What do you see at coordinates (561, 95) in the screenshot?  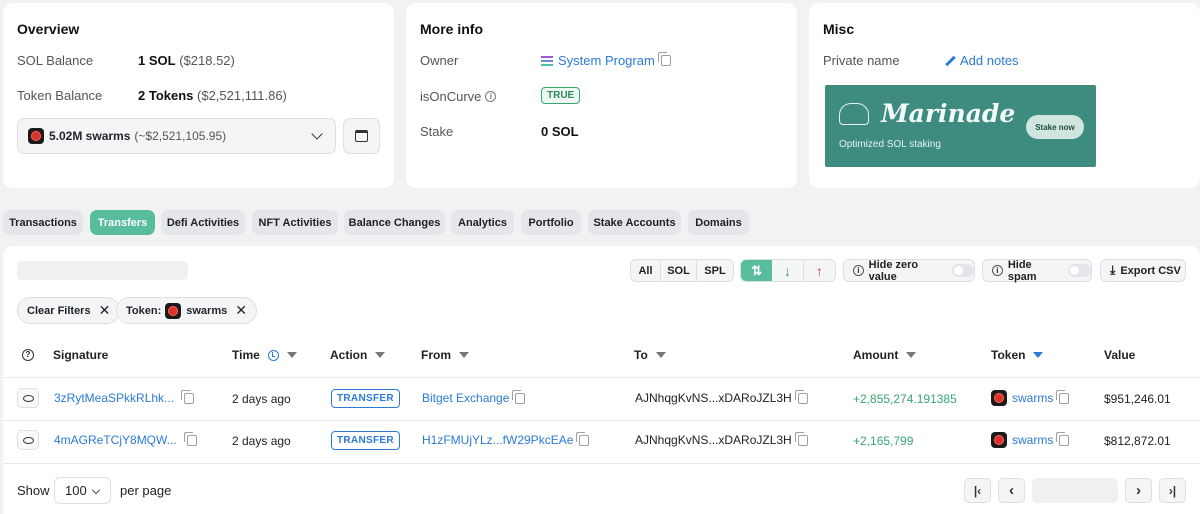 I see `isoncurve-badge: TRUE` at bounding box center [561, 95].